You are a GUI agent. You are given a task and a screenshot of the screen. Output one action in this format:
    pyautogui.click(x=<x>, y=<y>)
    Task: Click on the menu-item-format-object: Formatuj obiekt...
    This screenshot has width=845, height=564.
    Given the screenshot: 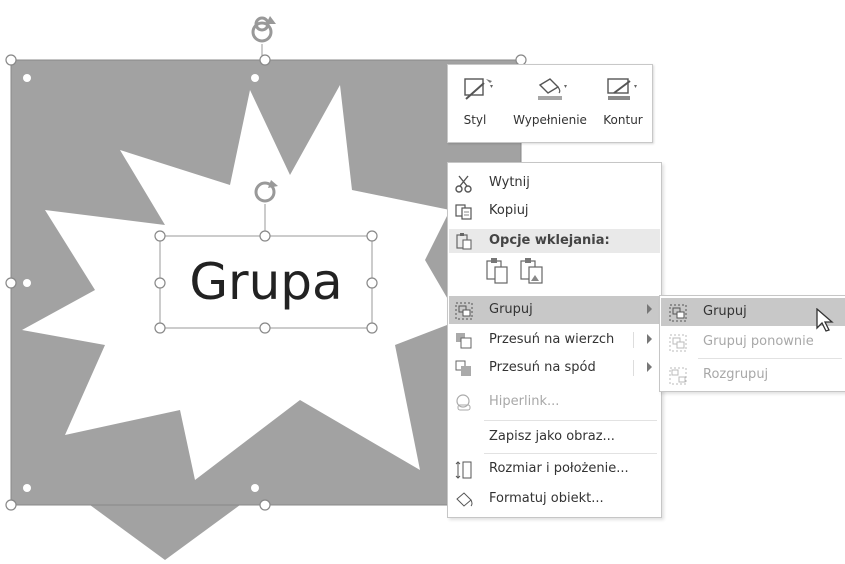 What is the action you would take?
    pyautogui.click(x=554, y=499)
    